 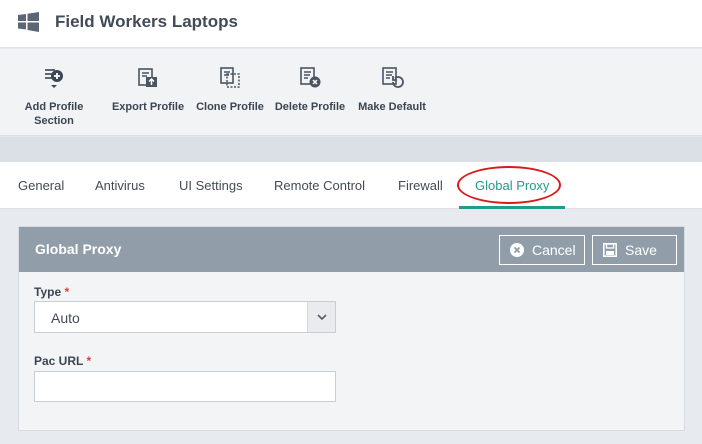 What do you see at coordinates (41, 185) in the screenshot?
I see `tab-general: General` at bounding box center [41, 185].